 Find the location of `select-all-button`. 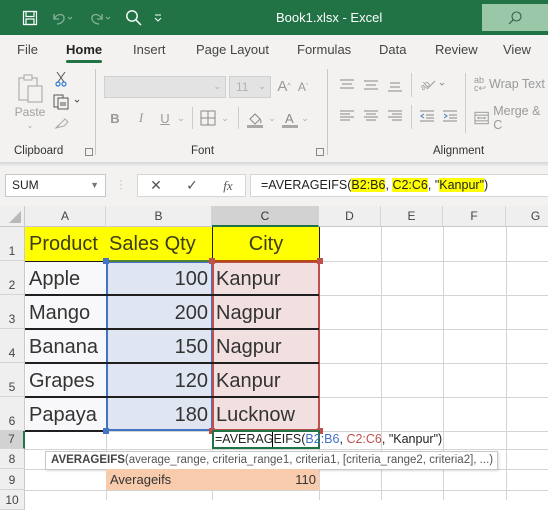

select-all-button is located at coordinates (12, 216).